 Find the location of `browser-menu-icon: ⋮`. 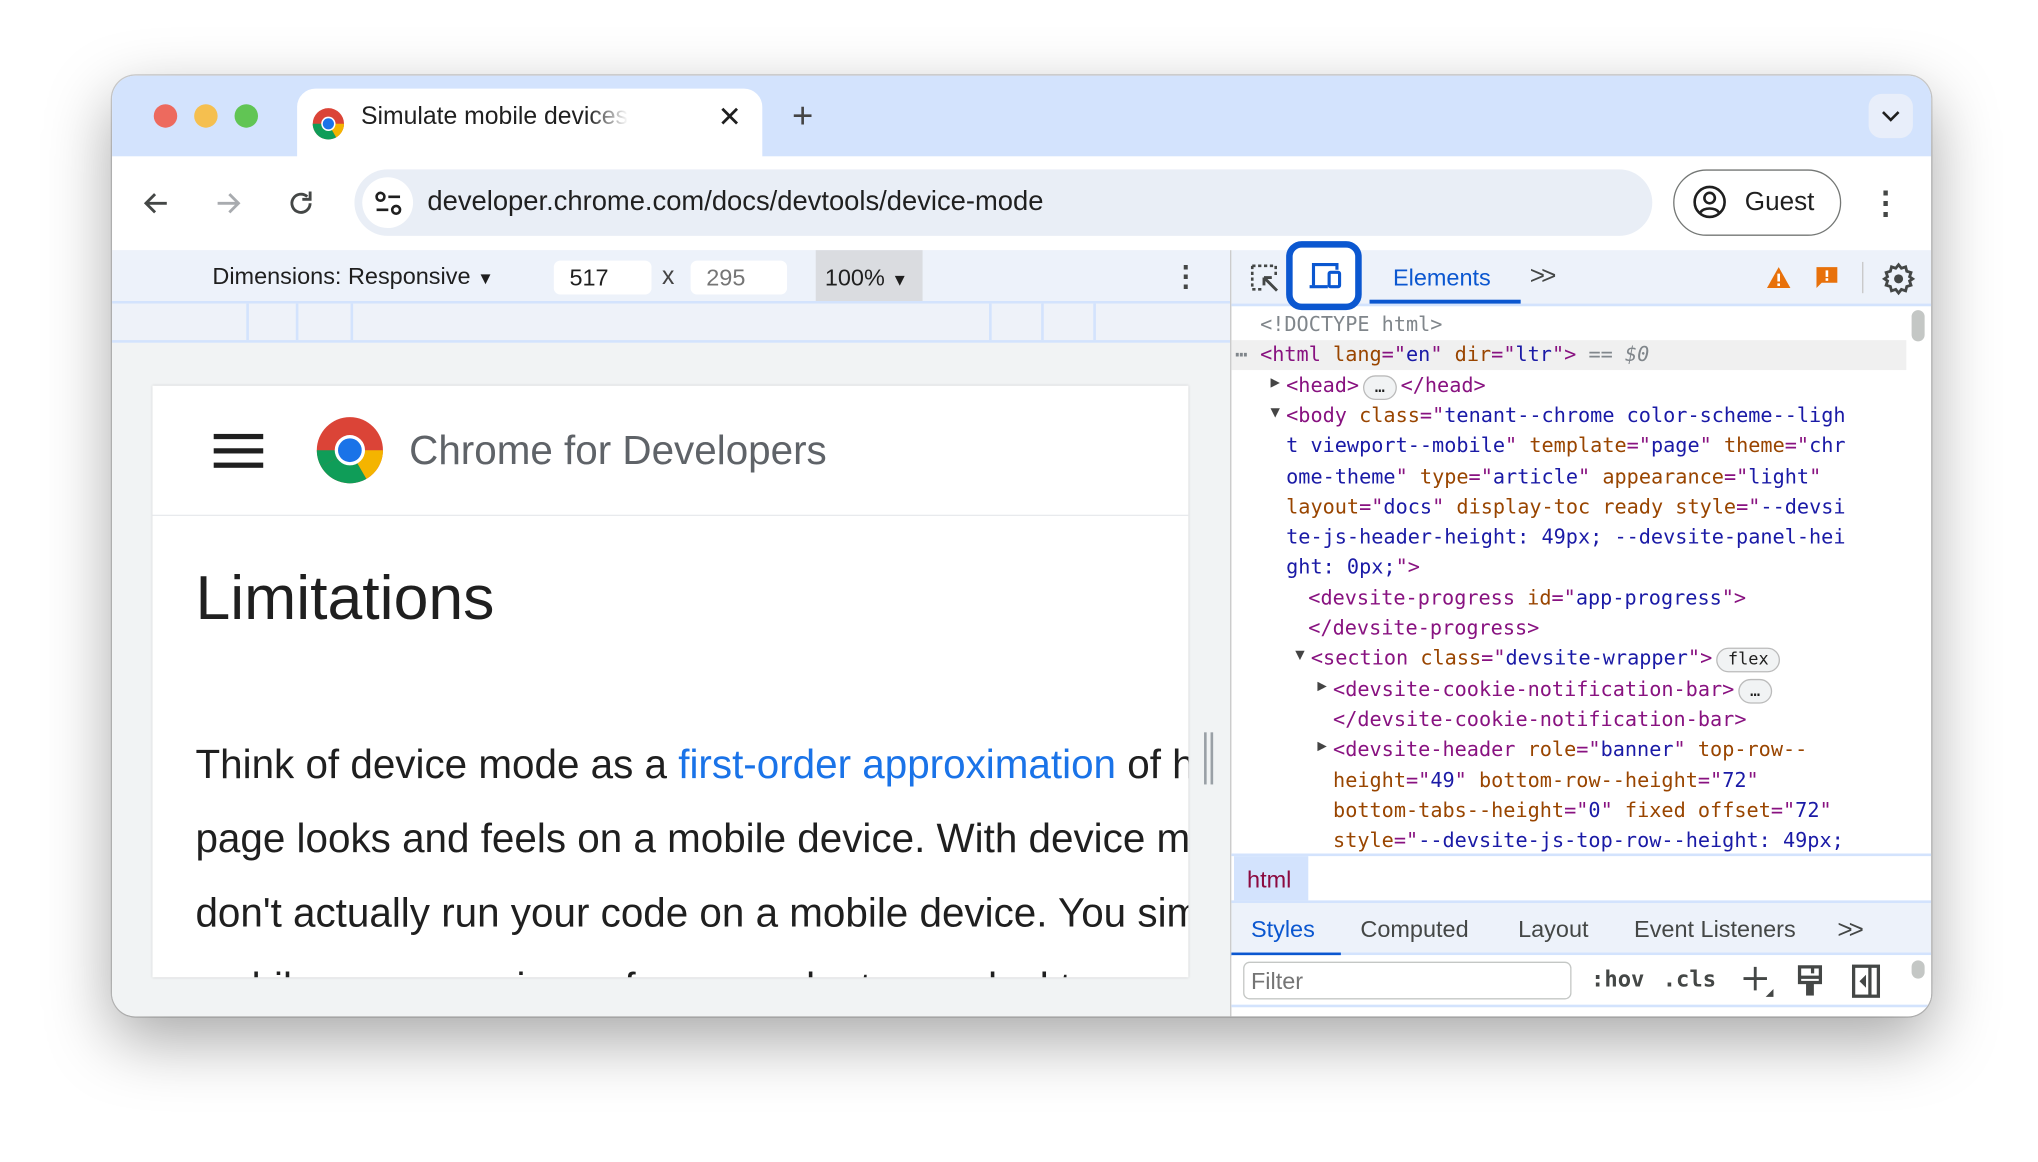

browser-menu-icon: ⋮ is located at coordinates (1885, 203).